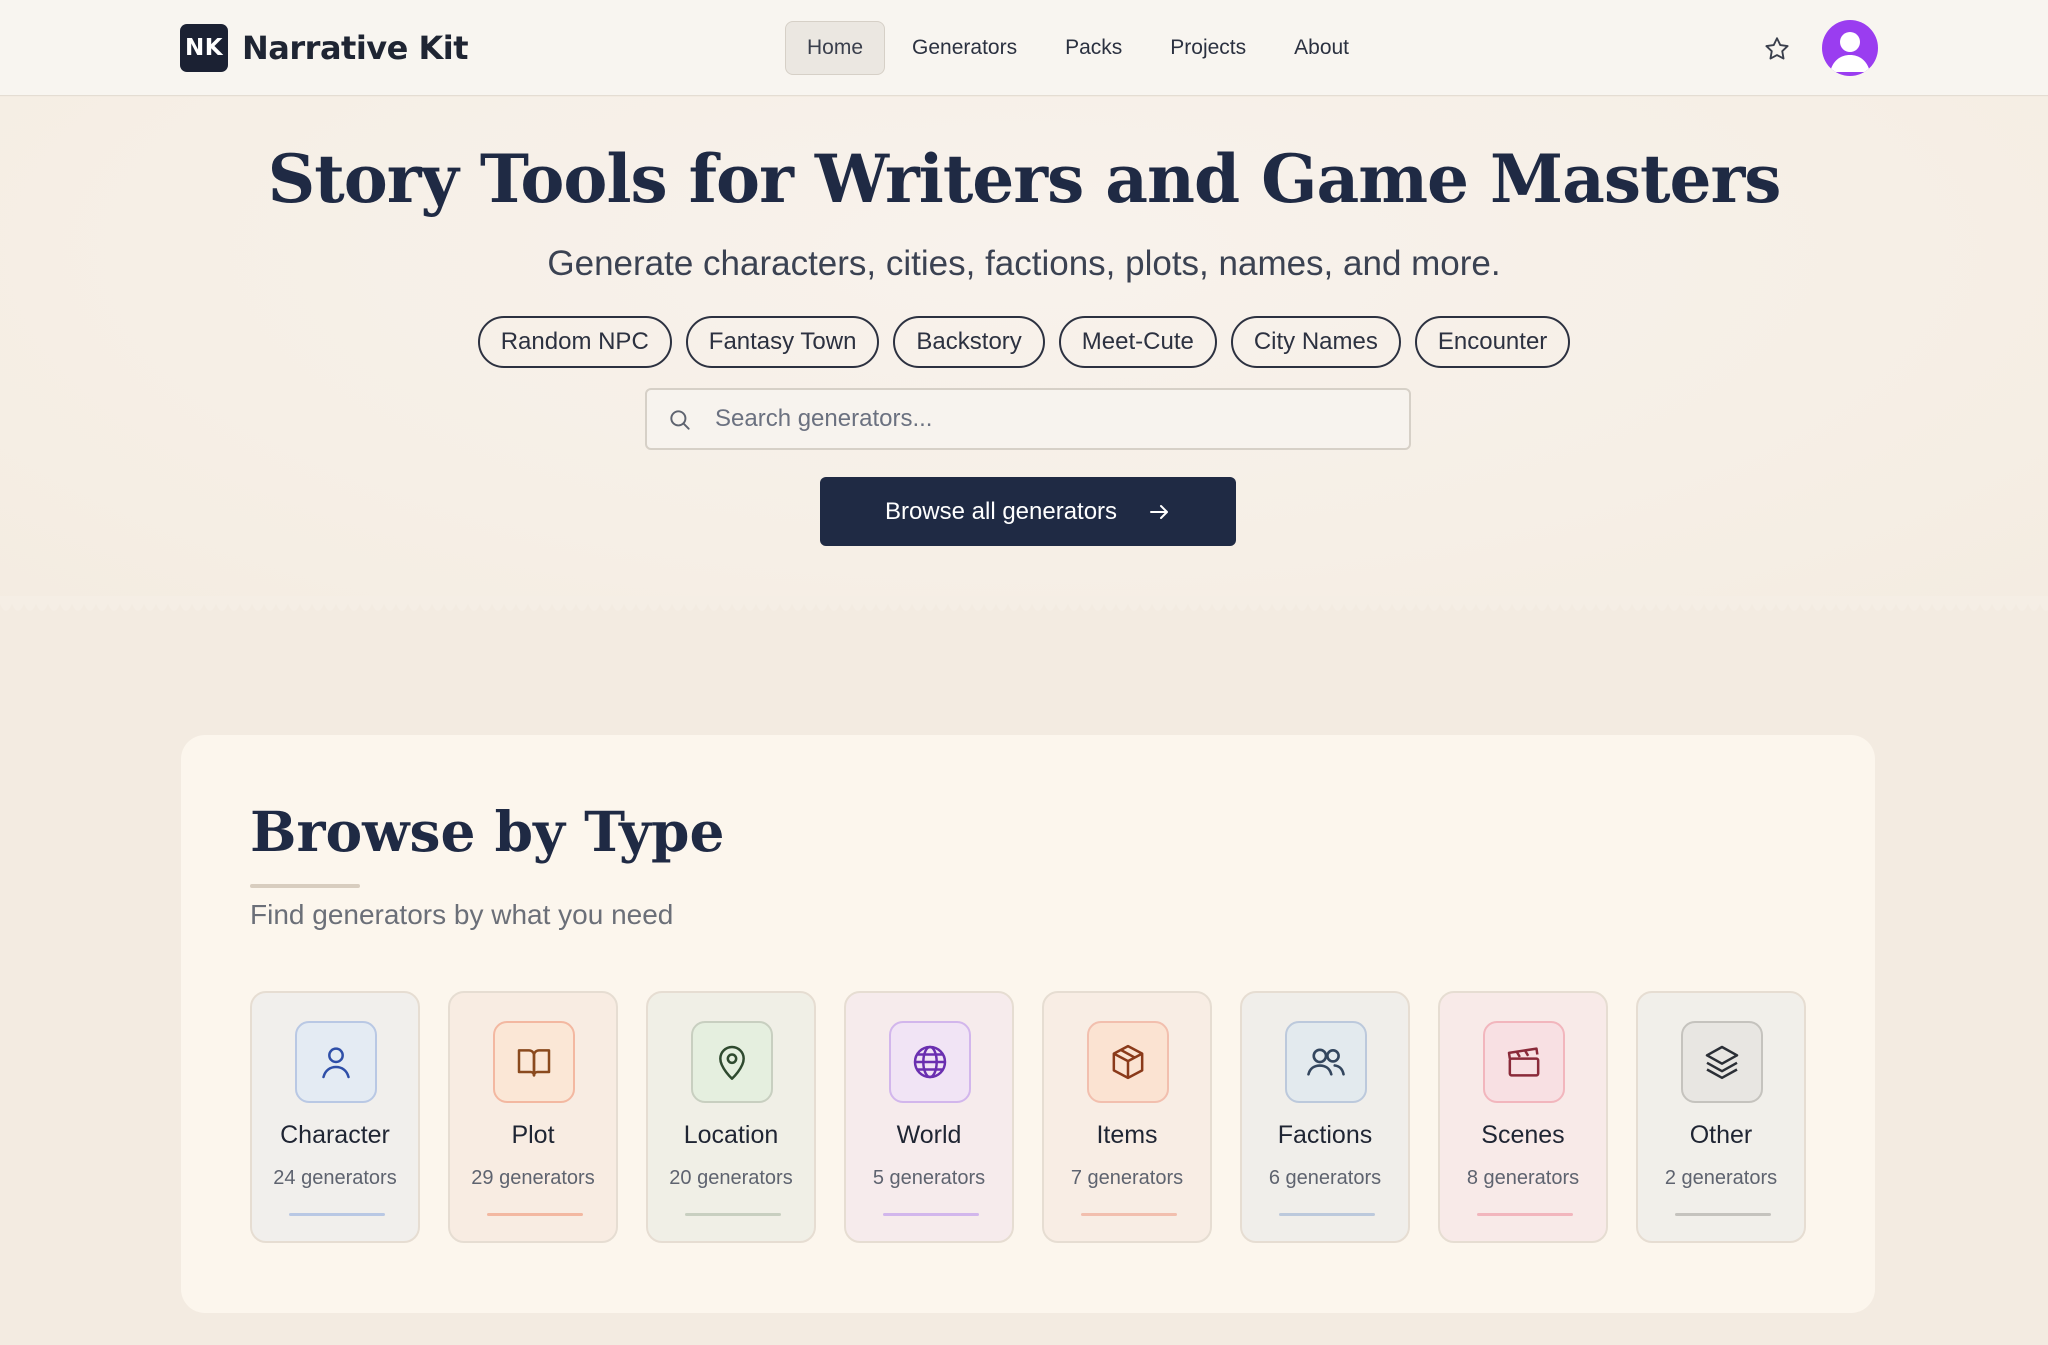  Describe the element at coordinates (1055, 419) in the screenshot. I see `search-input` at that location.